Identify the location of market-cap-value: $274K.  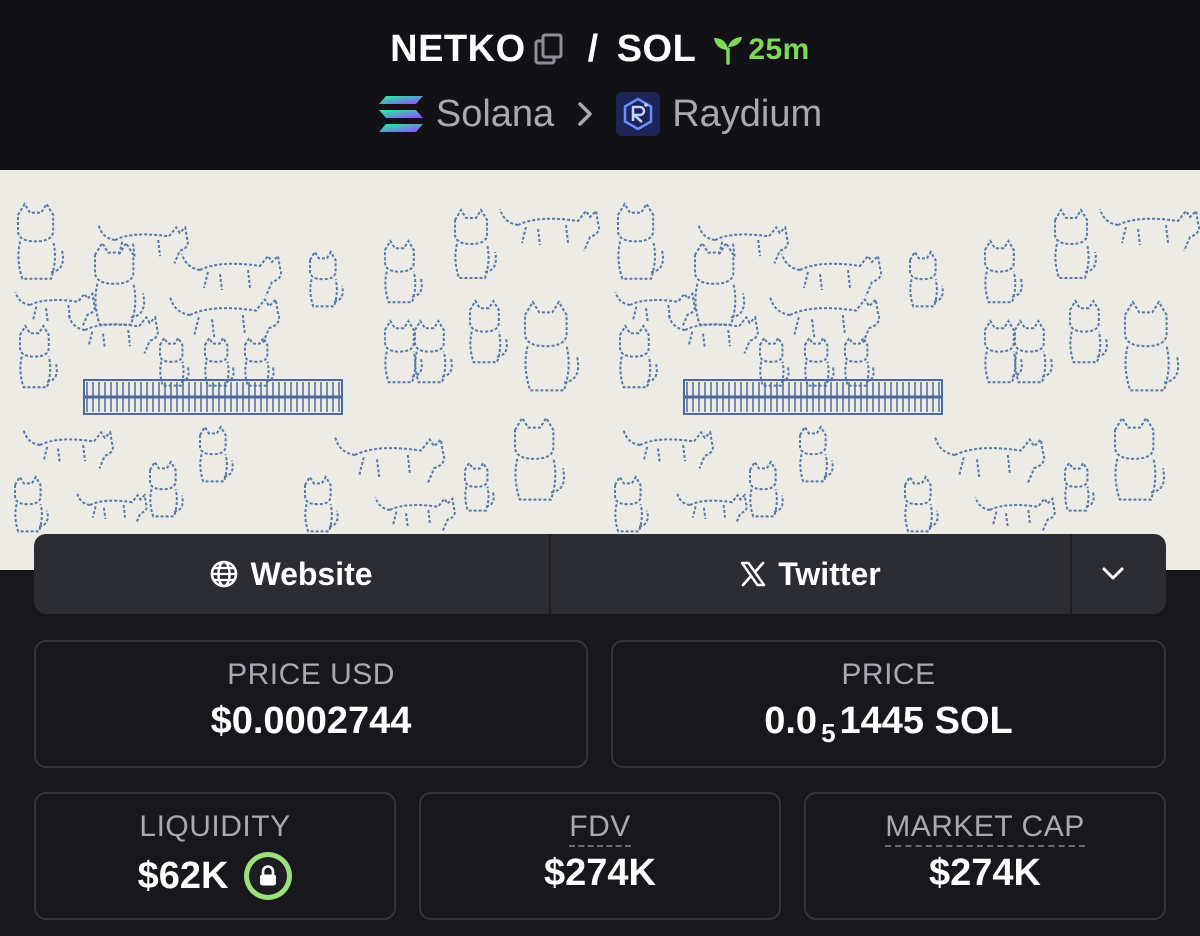
(985, 873).